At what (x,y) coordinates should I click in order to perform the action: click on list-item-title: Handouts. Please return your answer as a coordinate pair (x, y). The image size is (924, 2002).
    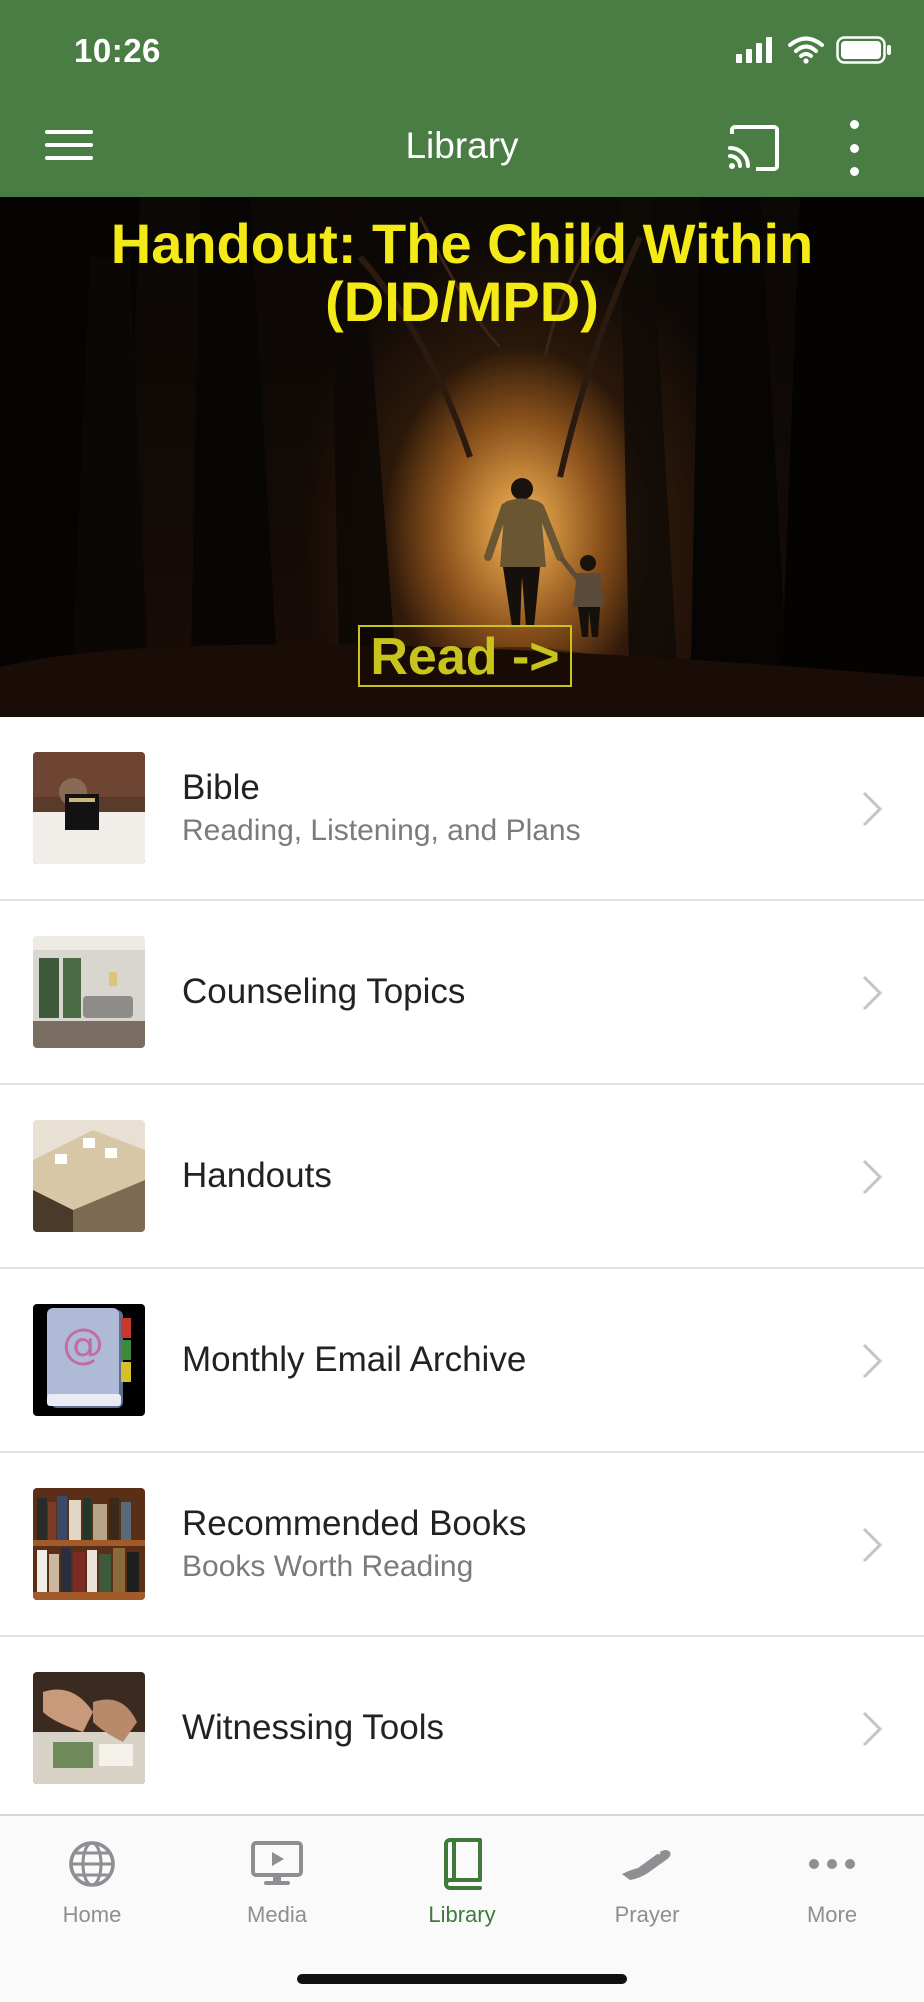
    Looking at the image, I should click on (257, 1175).